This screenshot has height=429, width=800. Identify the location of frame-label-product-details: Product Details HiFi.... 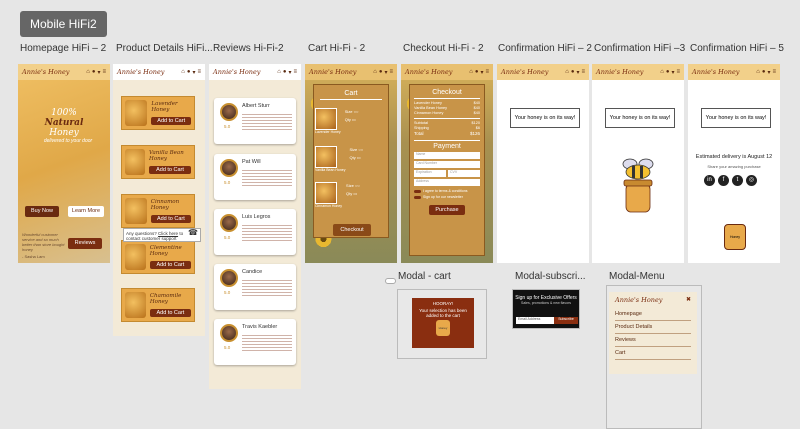
(164, 48).